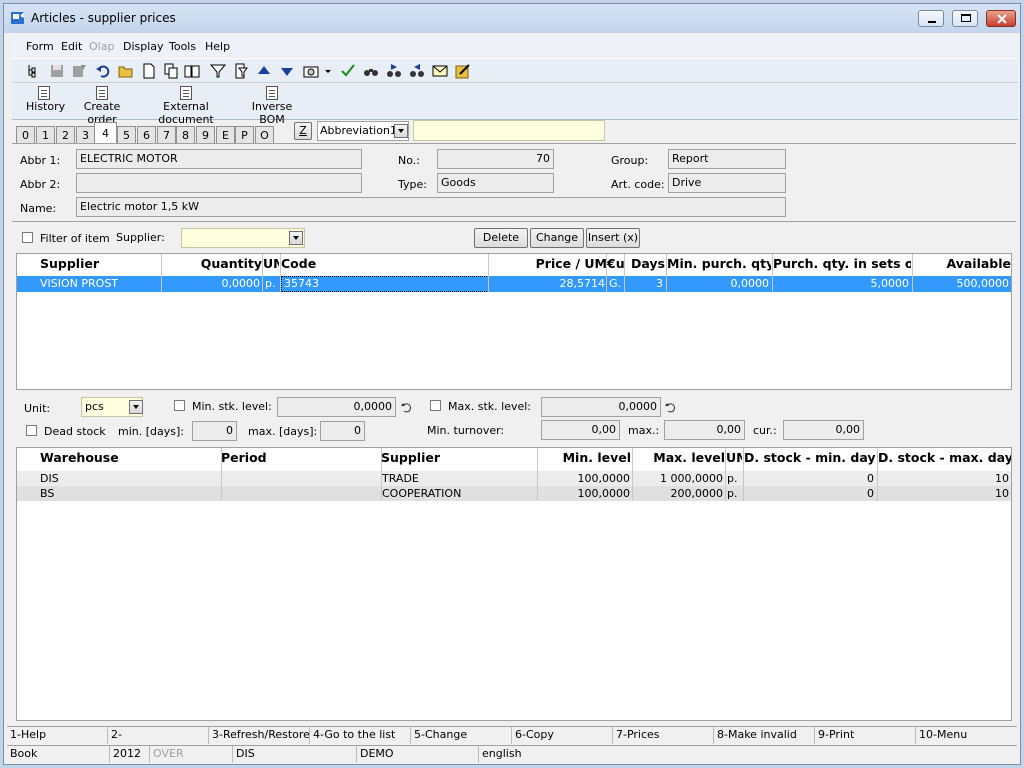  Describe the element at coordinates (264, 71) in the screenshot. I see `arrow-up-icon` at that location.